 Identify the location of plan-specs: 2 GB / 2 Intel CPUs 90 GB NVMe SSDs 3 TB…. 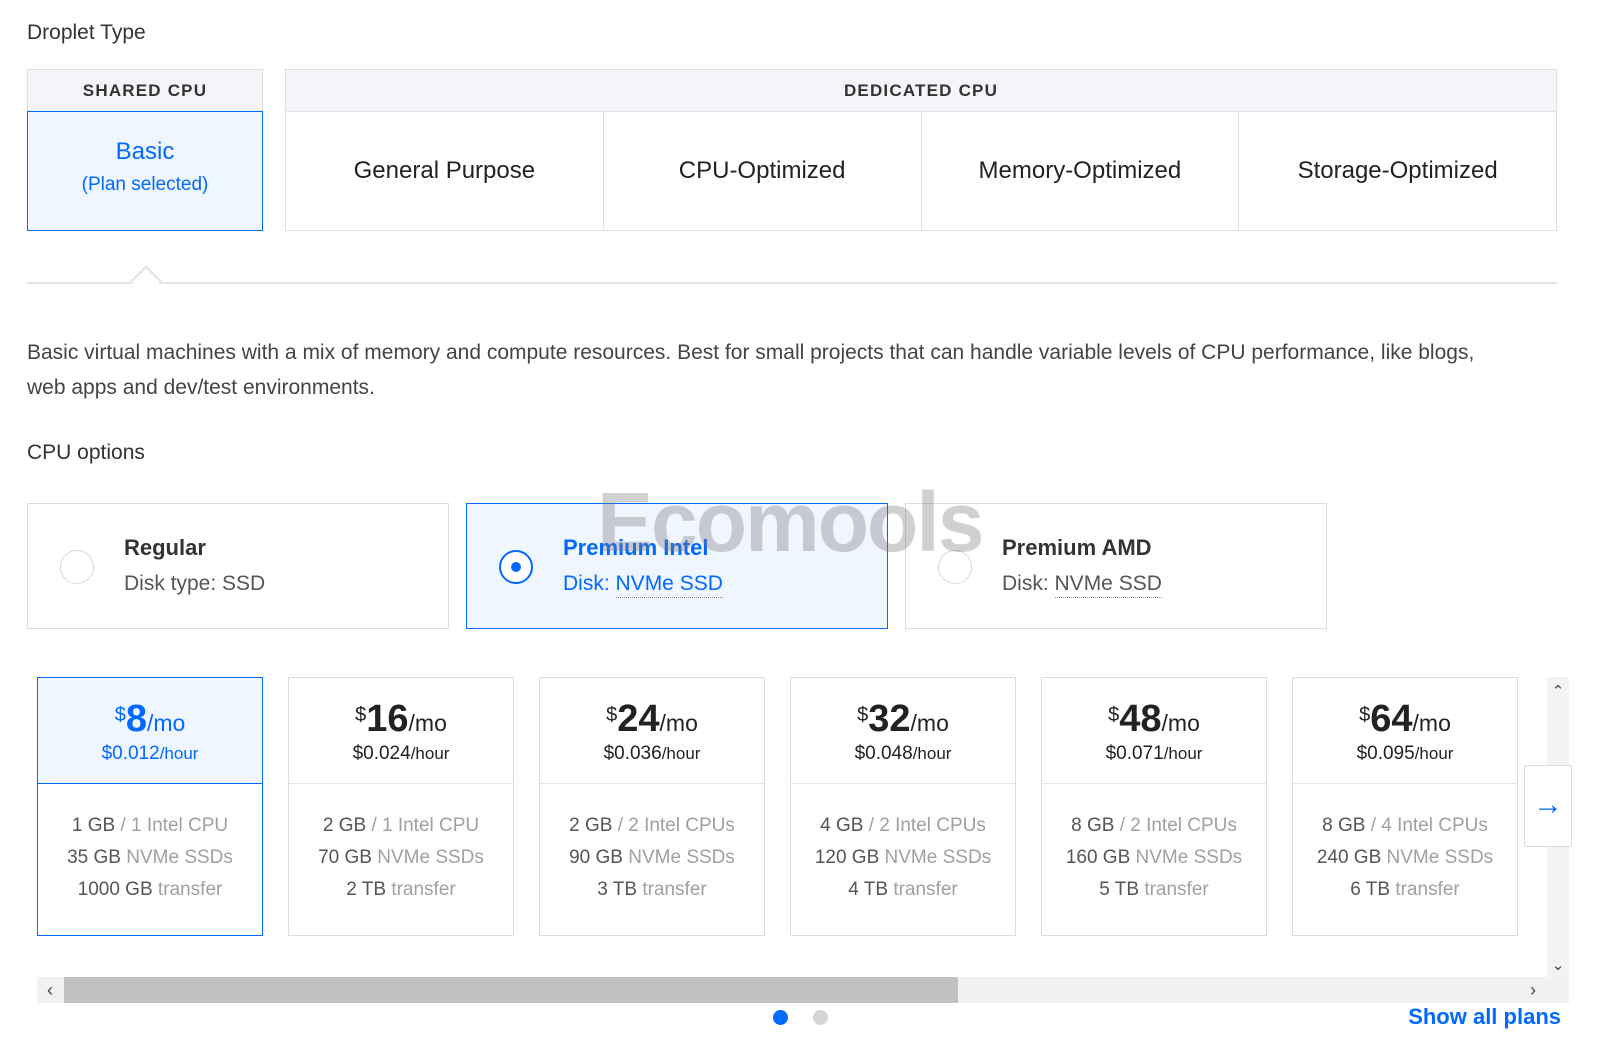
(652, 845).